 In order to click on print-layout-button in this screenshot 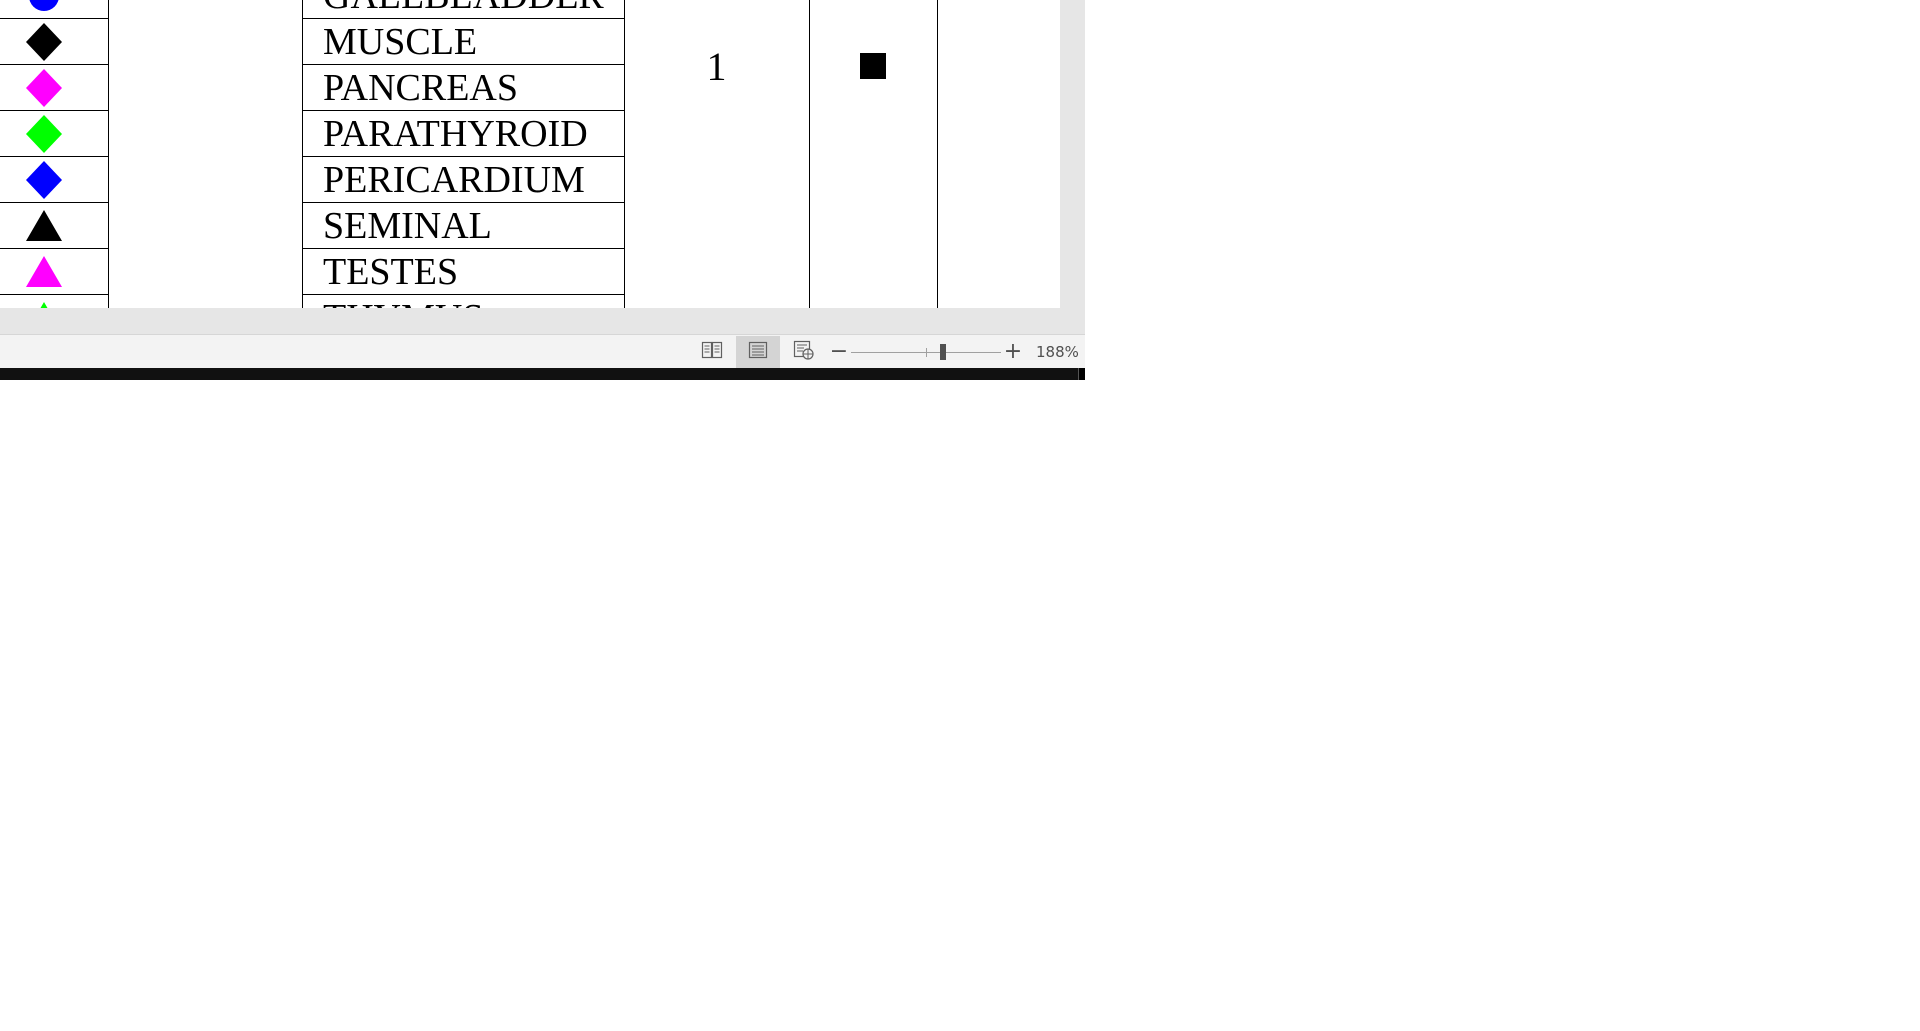, I will do `click(758, 352)`.